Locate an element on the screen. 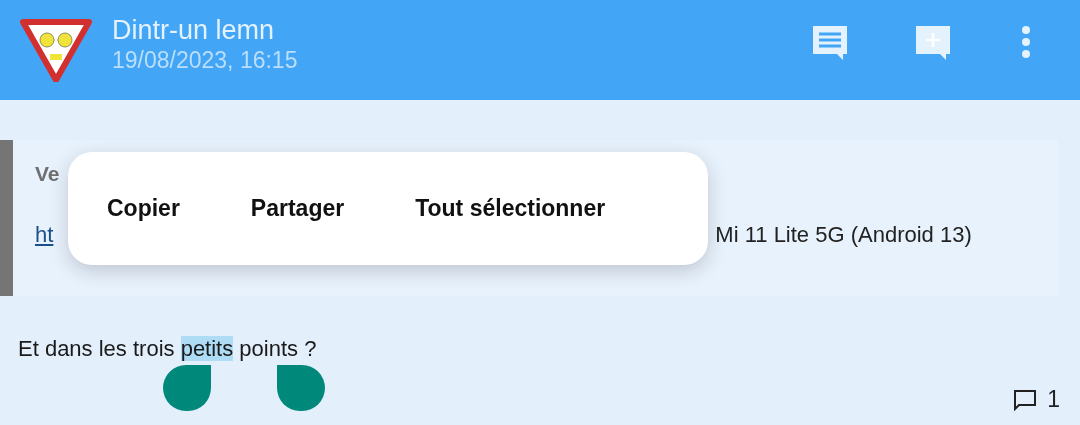 Image resolution: width=1080 pixels, height=425 pixels. quote-link: ht is located at coordinates (44, 235).